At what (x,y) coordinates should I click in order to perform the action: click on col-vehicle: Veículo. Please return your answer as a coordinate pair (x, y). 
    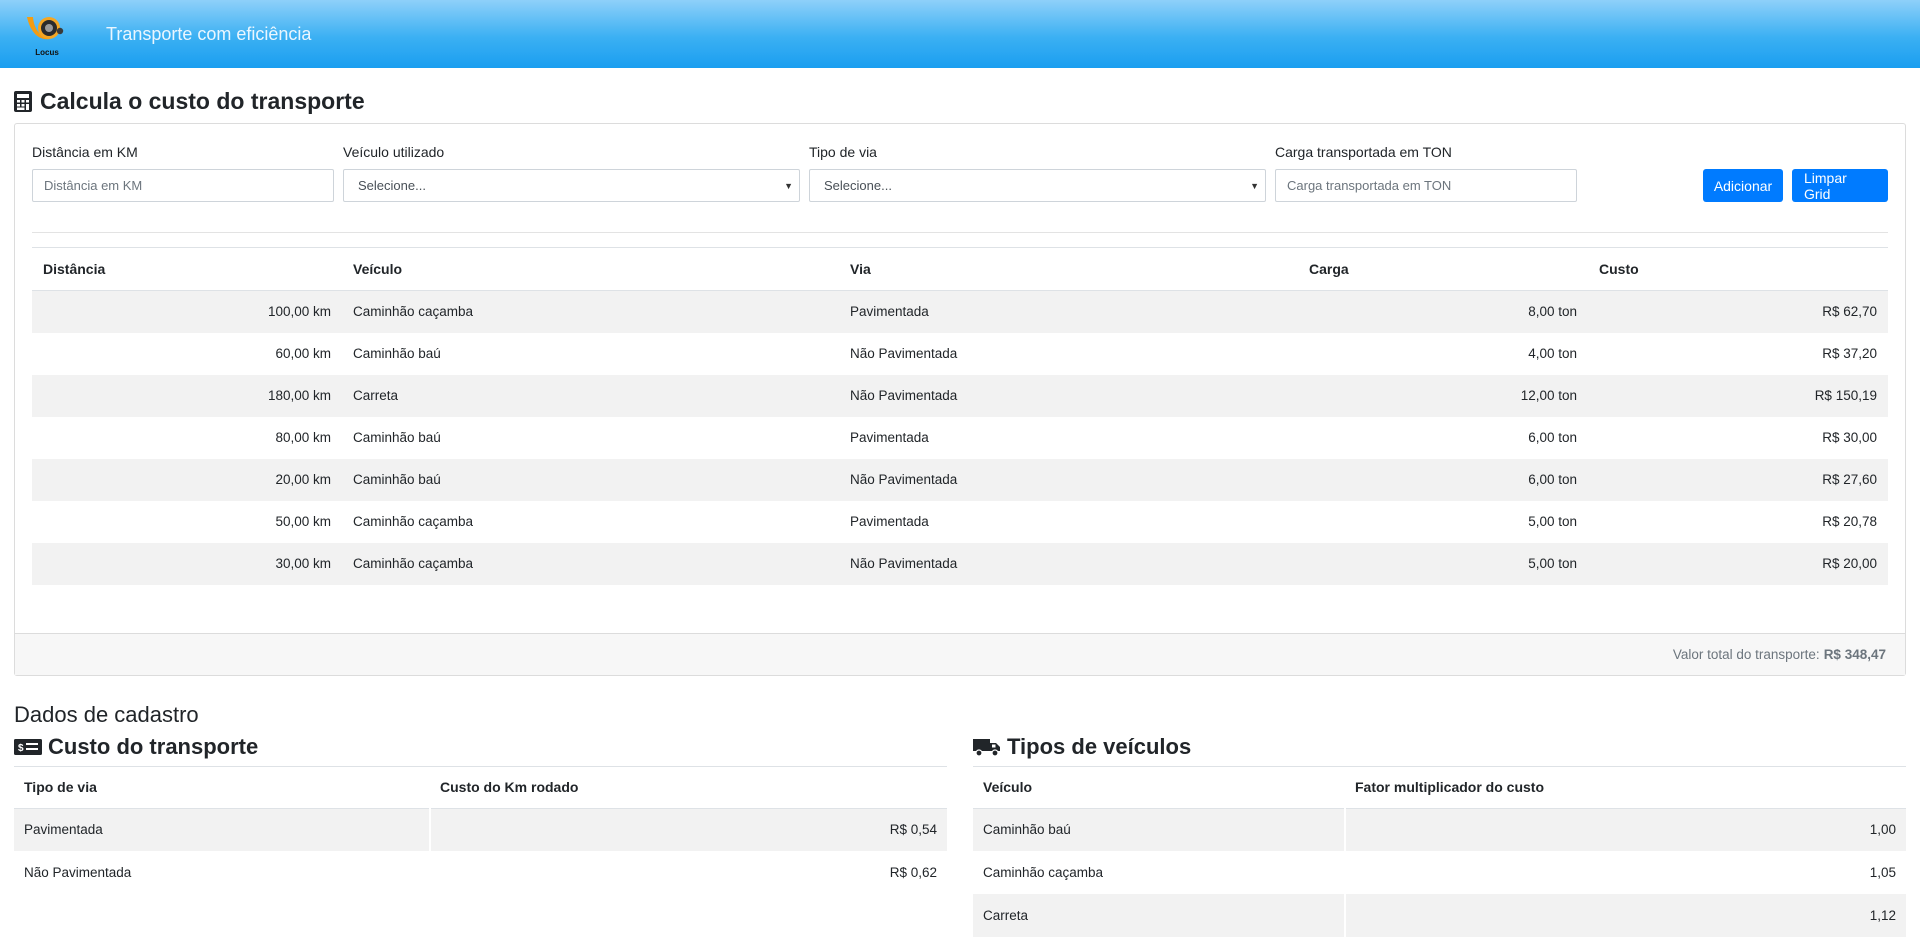
    Looking at the image, I should click on (590, 269).